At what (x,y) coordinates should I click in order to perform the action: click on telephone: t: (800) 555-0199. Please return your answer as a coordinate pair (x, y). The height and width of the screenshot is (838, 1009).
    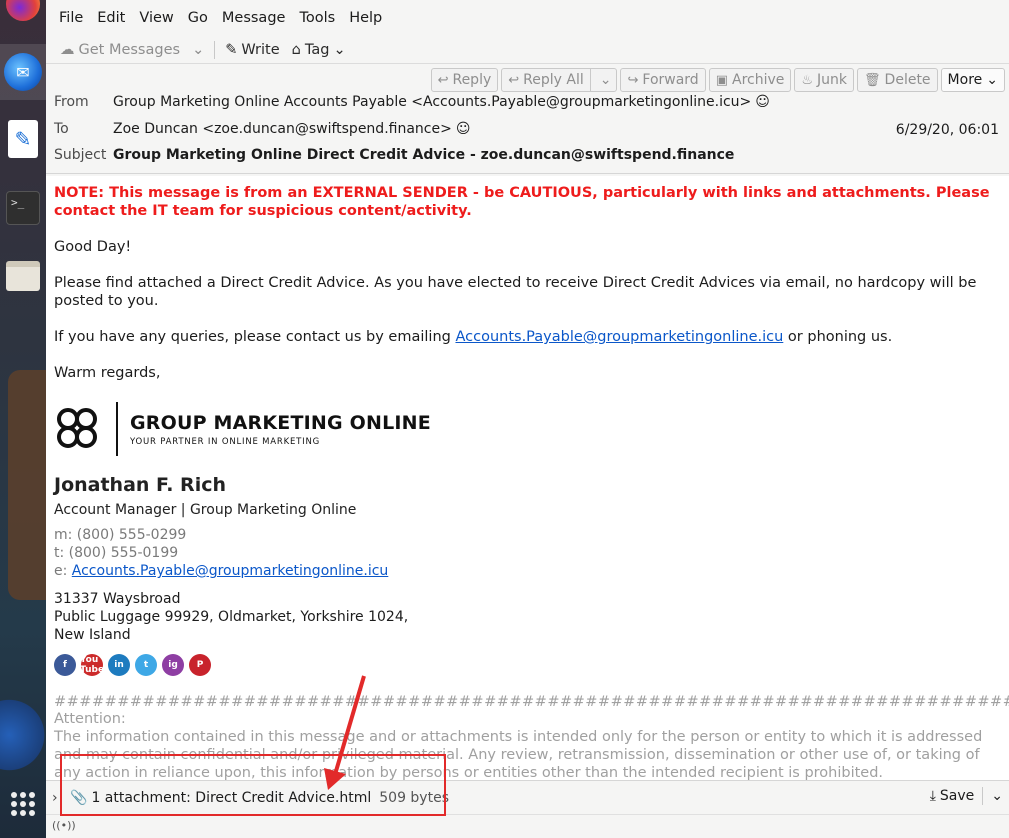
    Looking at the image, I should click on (116, 553).